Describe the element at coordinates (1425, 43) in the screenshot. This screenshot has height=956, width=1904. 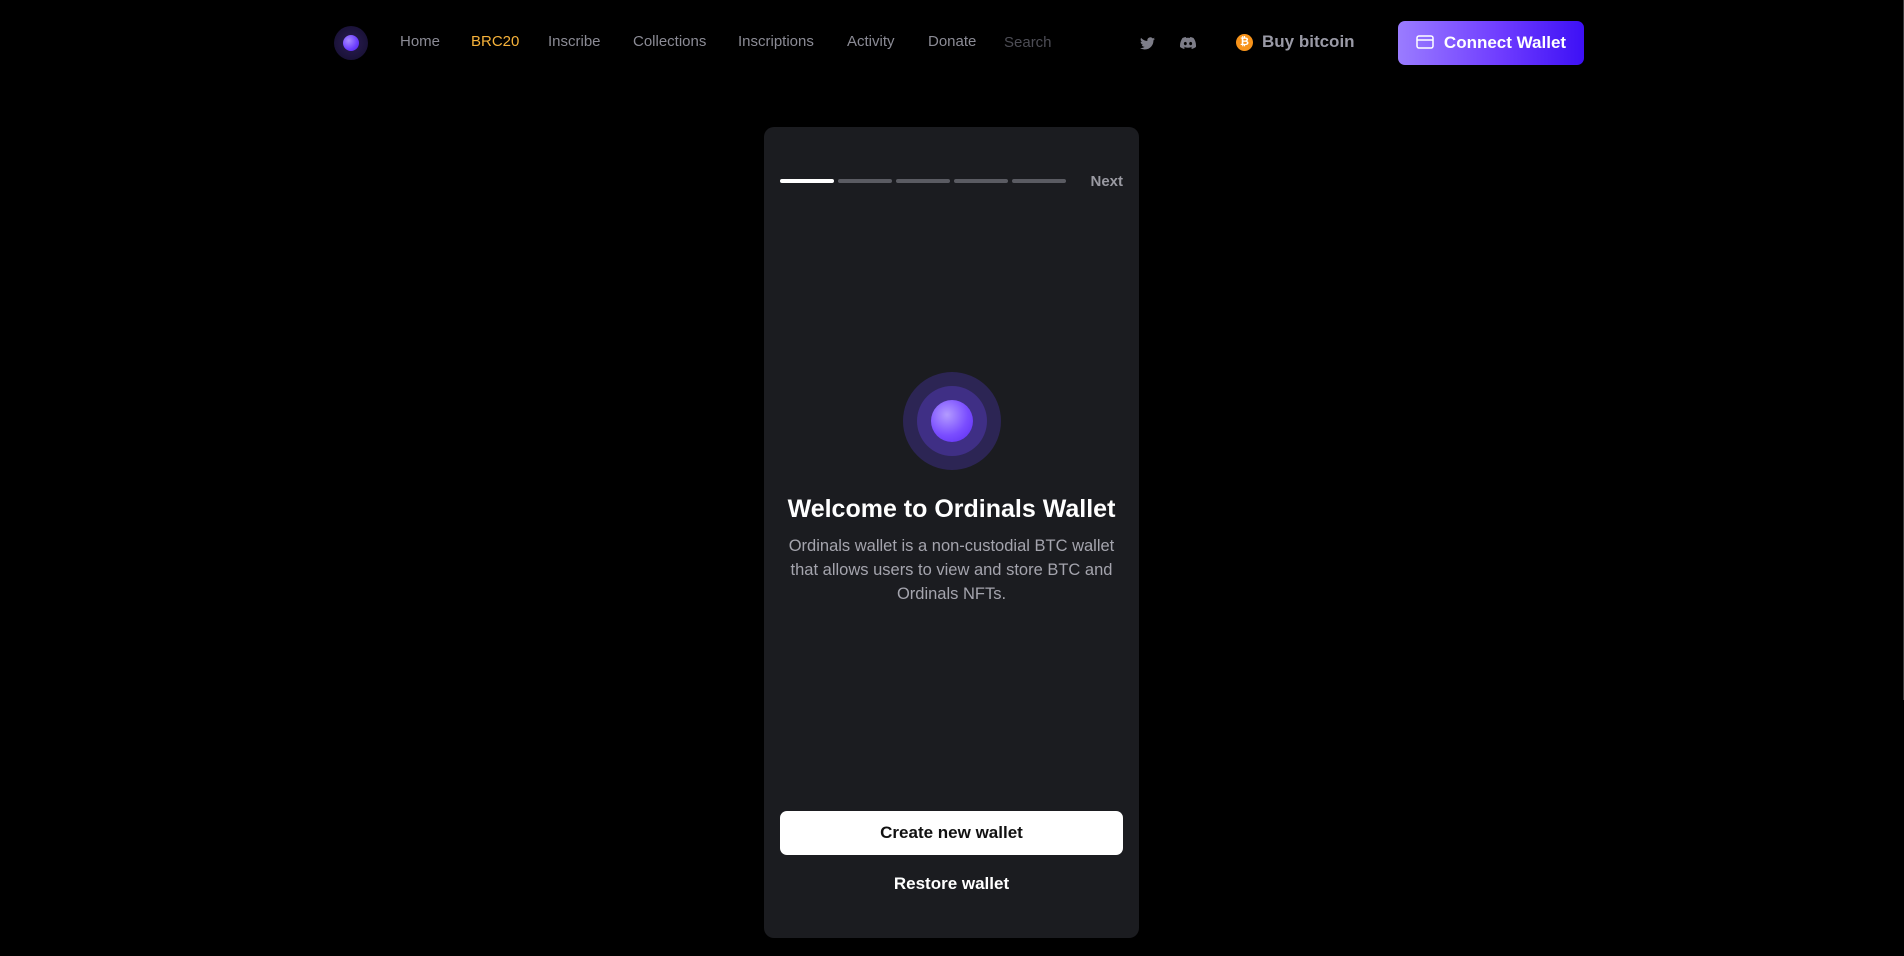
I see `wallet-icon` at that location.